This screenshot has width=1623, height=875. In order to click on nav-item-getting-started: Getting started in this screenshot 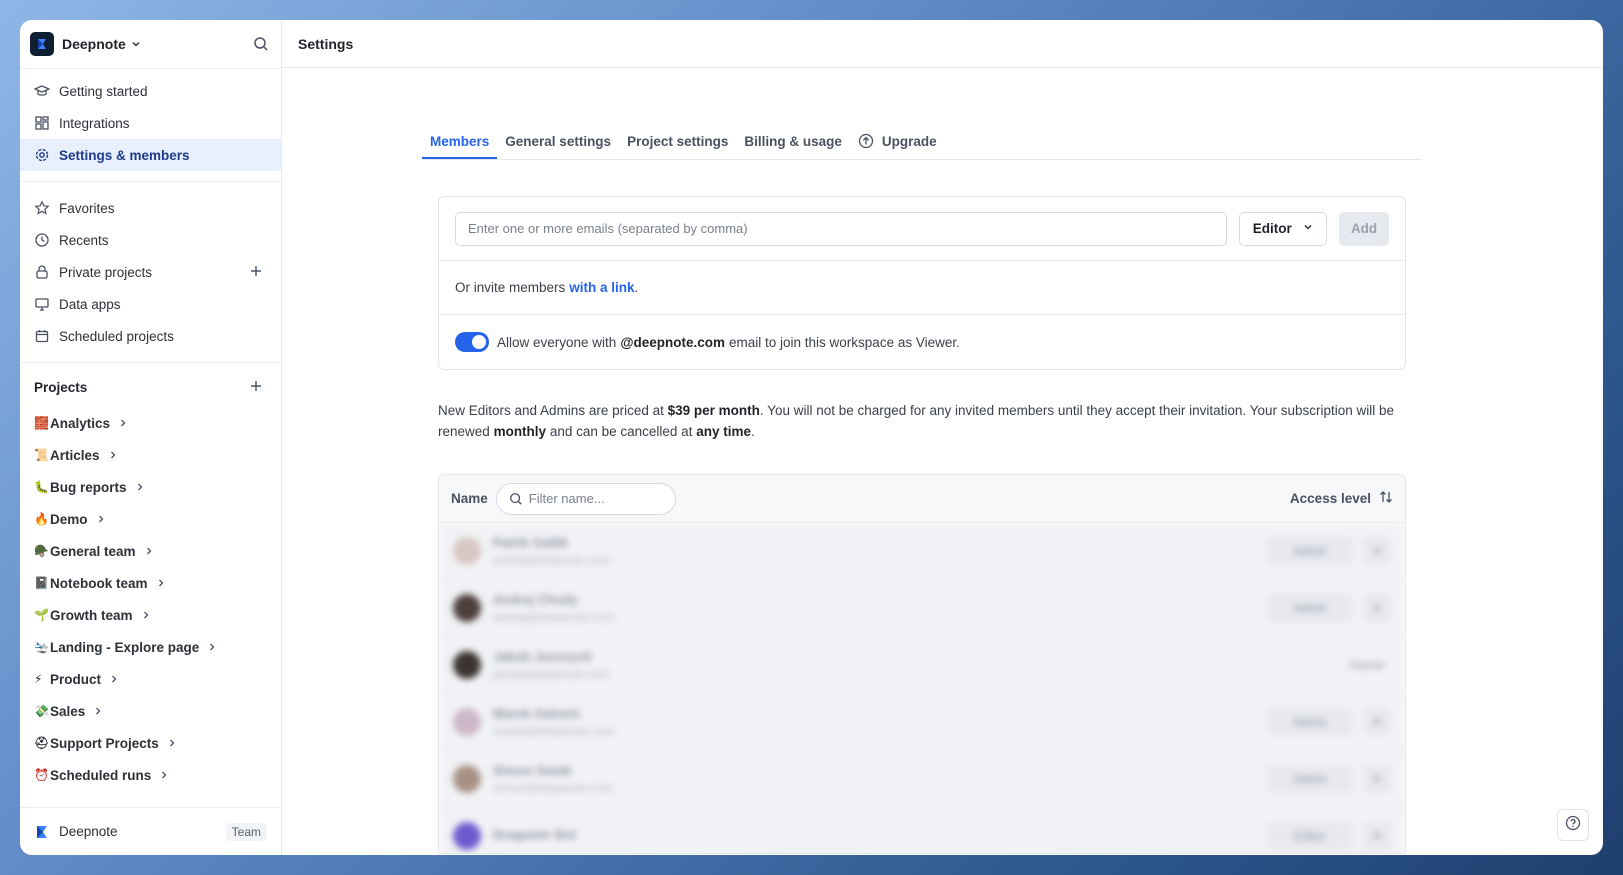, I will do `click(150, 91)`.